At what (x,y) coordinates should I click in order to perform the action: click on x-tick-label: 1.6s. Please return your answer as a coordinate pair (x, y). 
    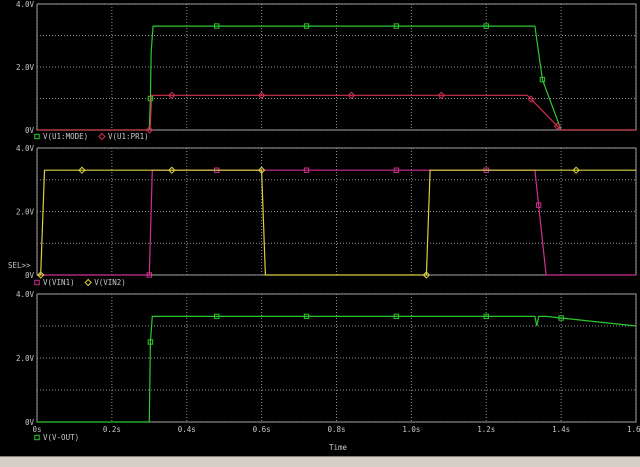
    Looking at the image, I should click on (633, 429).